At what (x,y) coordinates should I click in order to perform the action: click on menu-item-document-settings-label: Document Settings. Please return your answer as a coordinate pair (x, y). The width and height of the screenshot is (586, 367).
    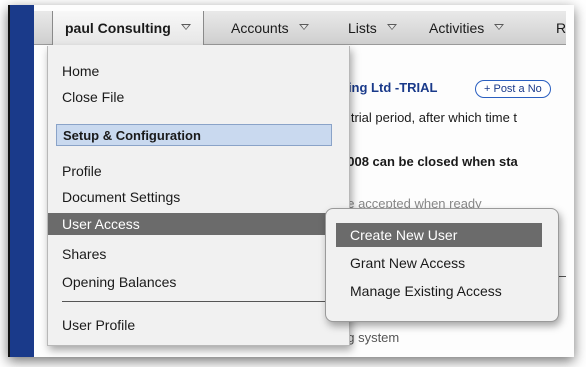
    Looking at the image, I should click on (121, 197).